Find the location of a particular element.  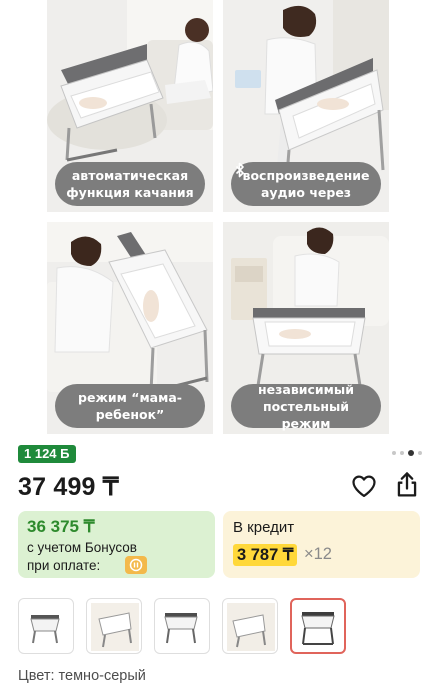

gallery-image-cosleeping: режим “мама-ребенок” is located at coordinates (130, 328).